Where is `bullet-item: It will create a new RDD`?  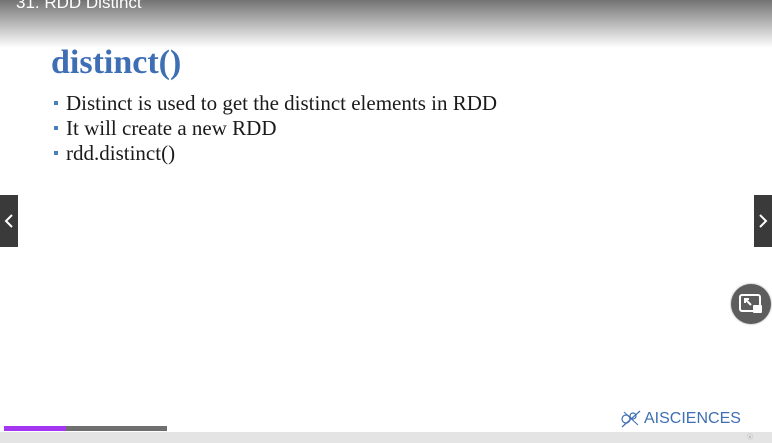
bullet-item: It will create a new RDD is located at coordinates (274, 128).